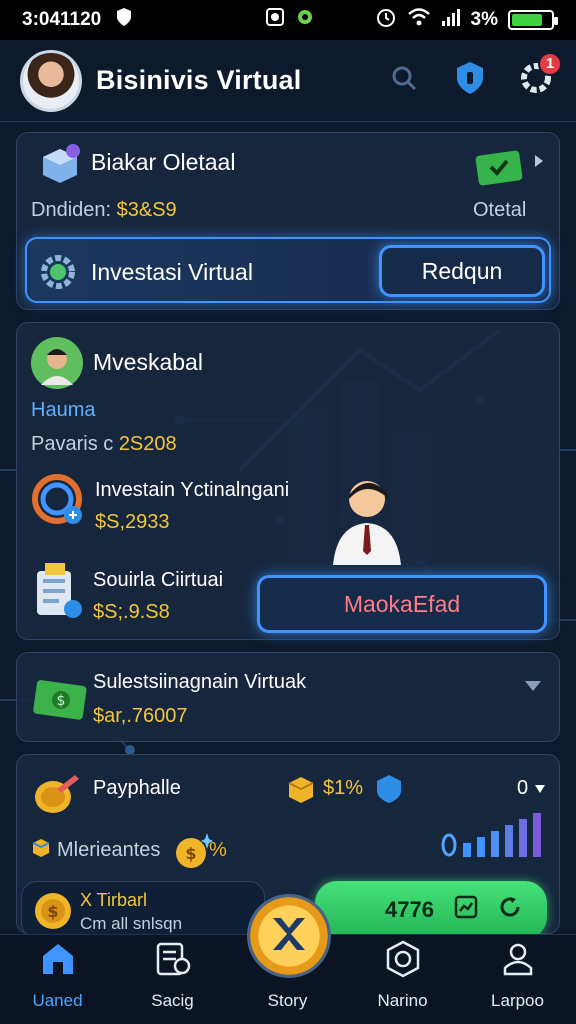 This screenshot has height=1024, width=576. Describe the element at coordinates (59, 501) in the screenshot. I see `investment-icon` at that location.